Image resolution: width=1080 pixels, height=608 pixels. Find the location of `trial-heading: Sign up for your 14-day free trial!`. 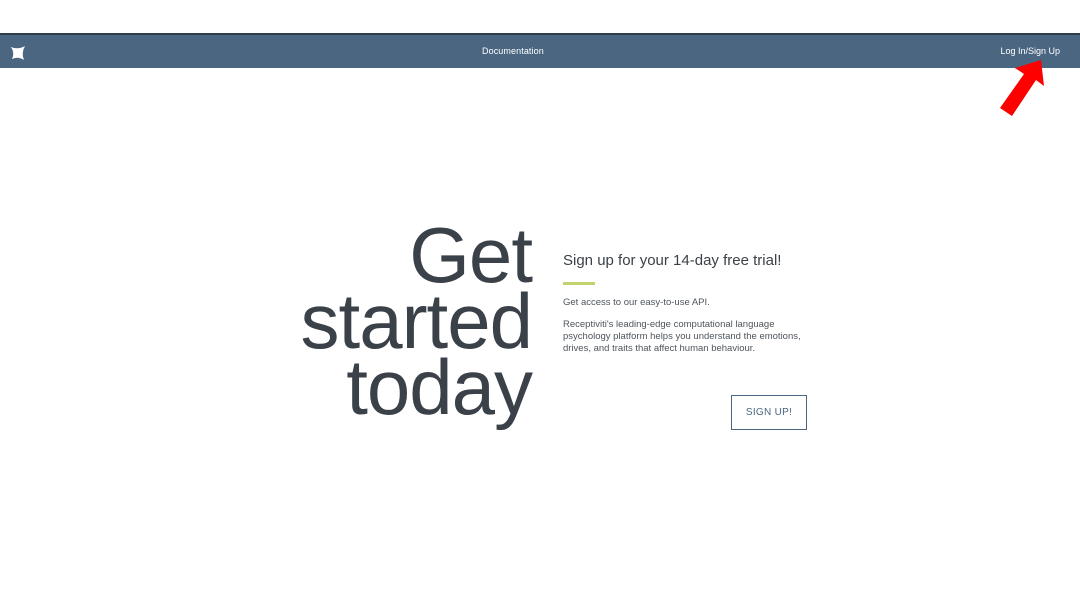

trial-heading: Sign up for your 14-day free trial! is located at coordinates (672, 260).